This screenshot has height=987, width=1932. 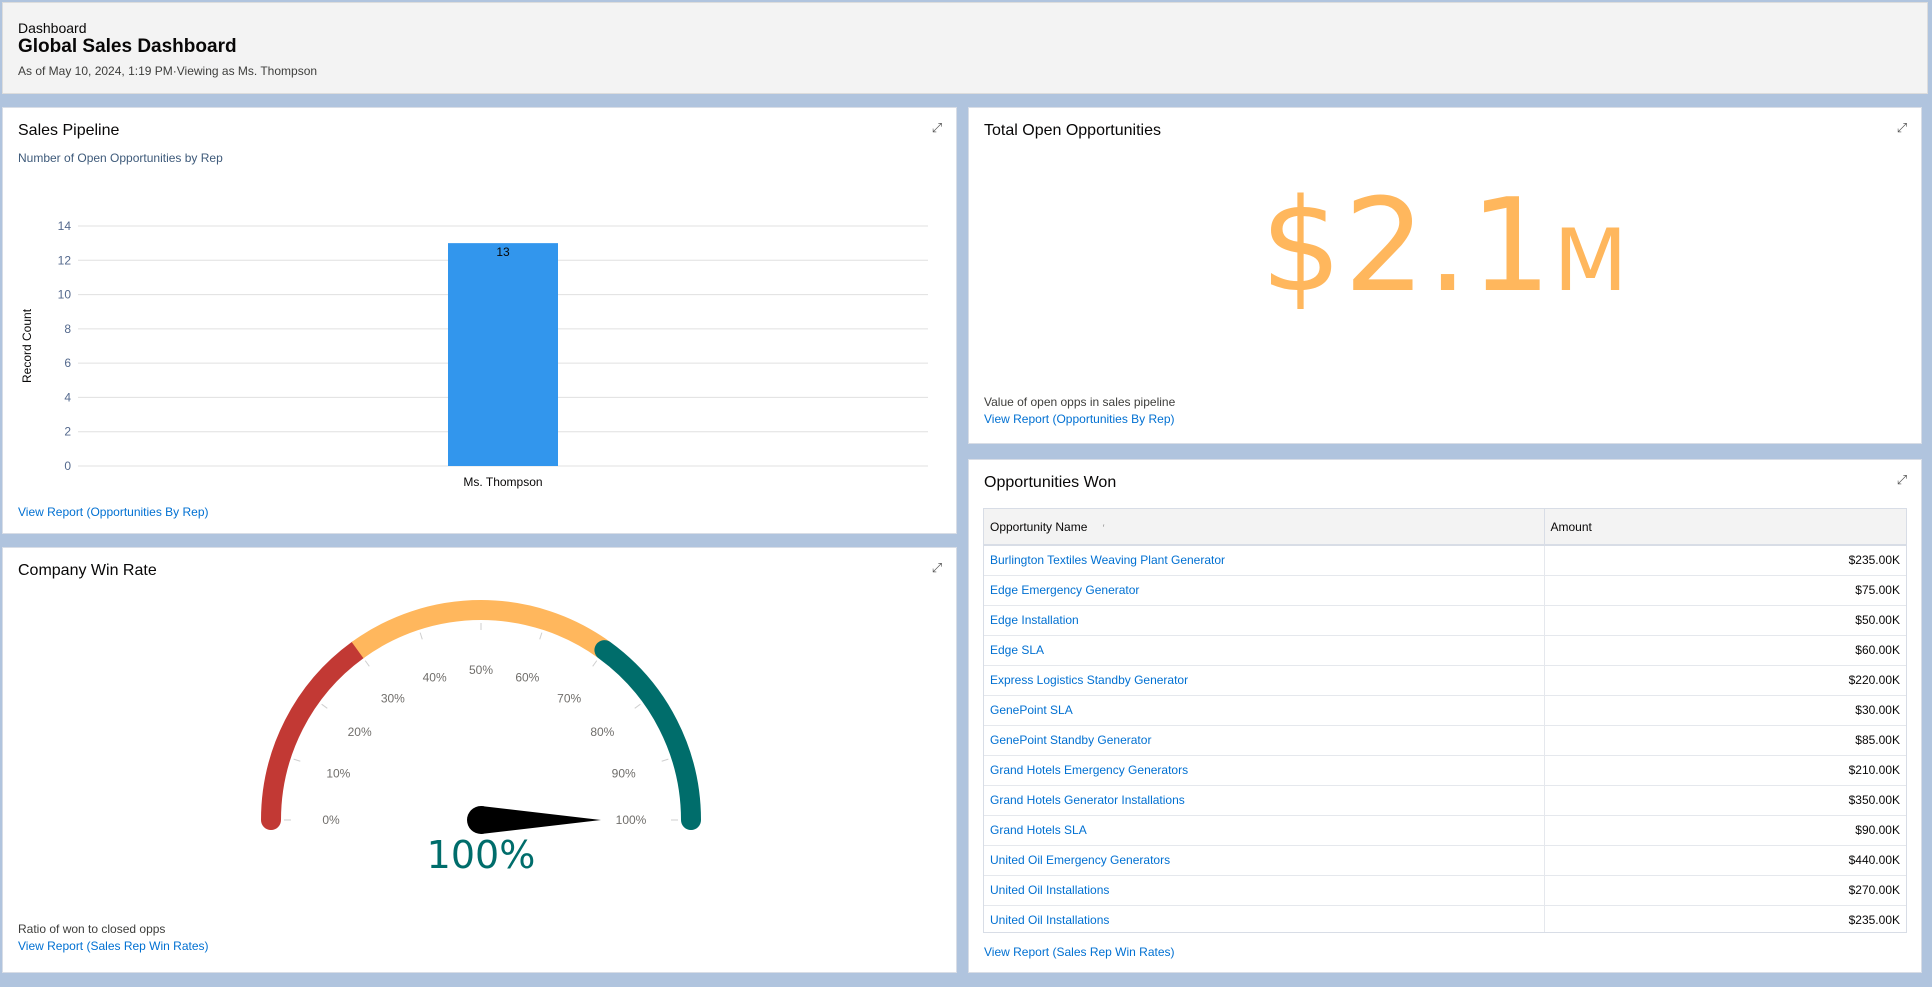 I want to click on column-header-amount: Amount, so click(x=1724, y=527).